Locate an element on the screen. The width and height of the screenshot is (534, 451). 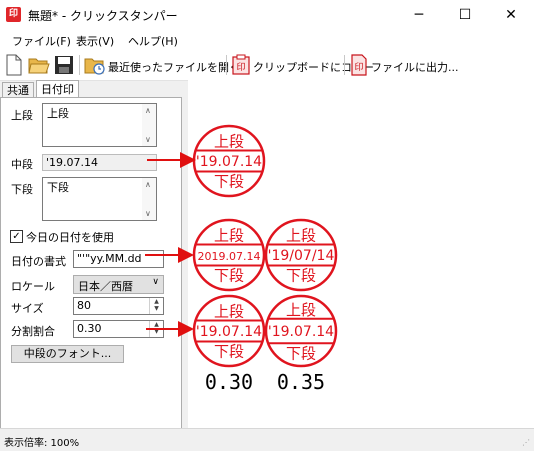
stamp-middle-text: '19/07/14 is located at coordinates (301, 256).